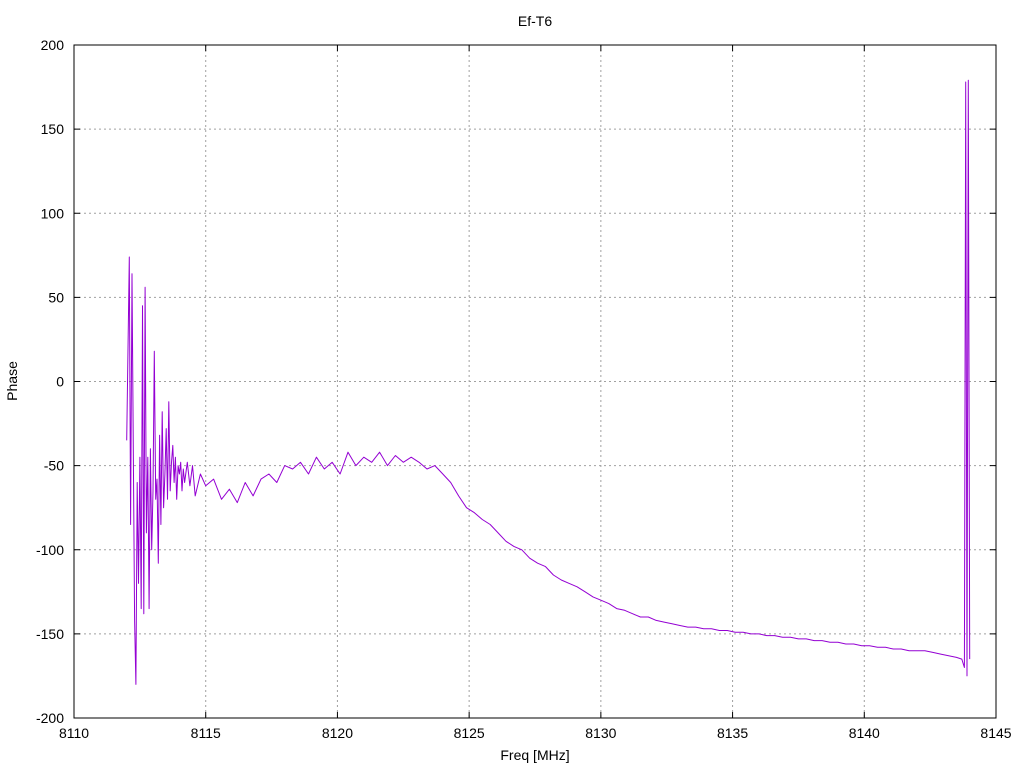  What do you see at coordinates (53, 213) in the screenshot?
I see `y-tick-label: 100` at bounding box center [53, 213].